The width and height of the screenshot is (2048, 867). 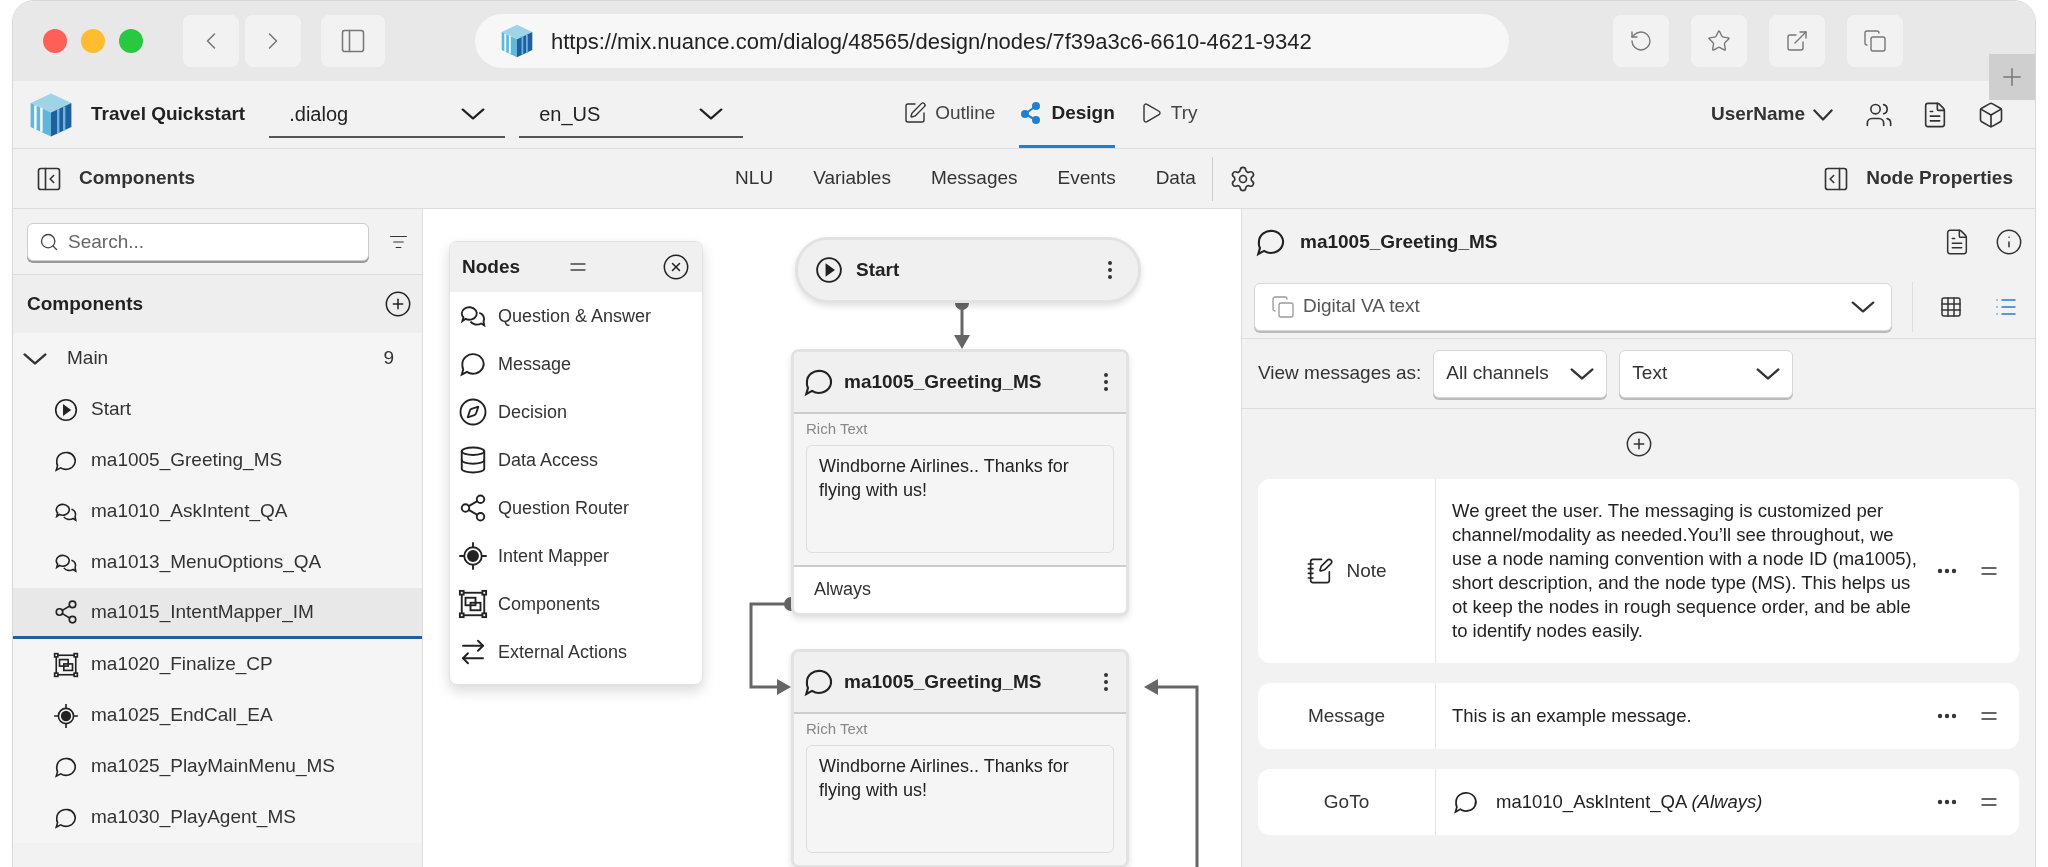 What do you see at coordinates (676, 267) in the screenshot?
I see `close-icon` at bounding box center [676, 267].